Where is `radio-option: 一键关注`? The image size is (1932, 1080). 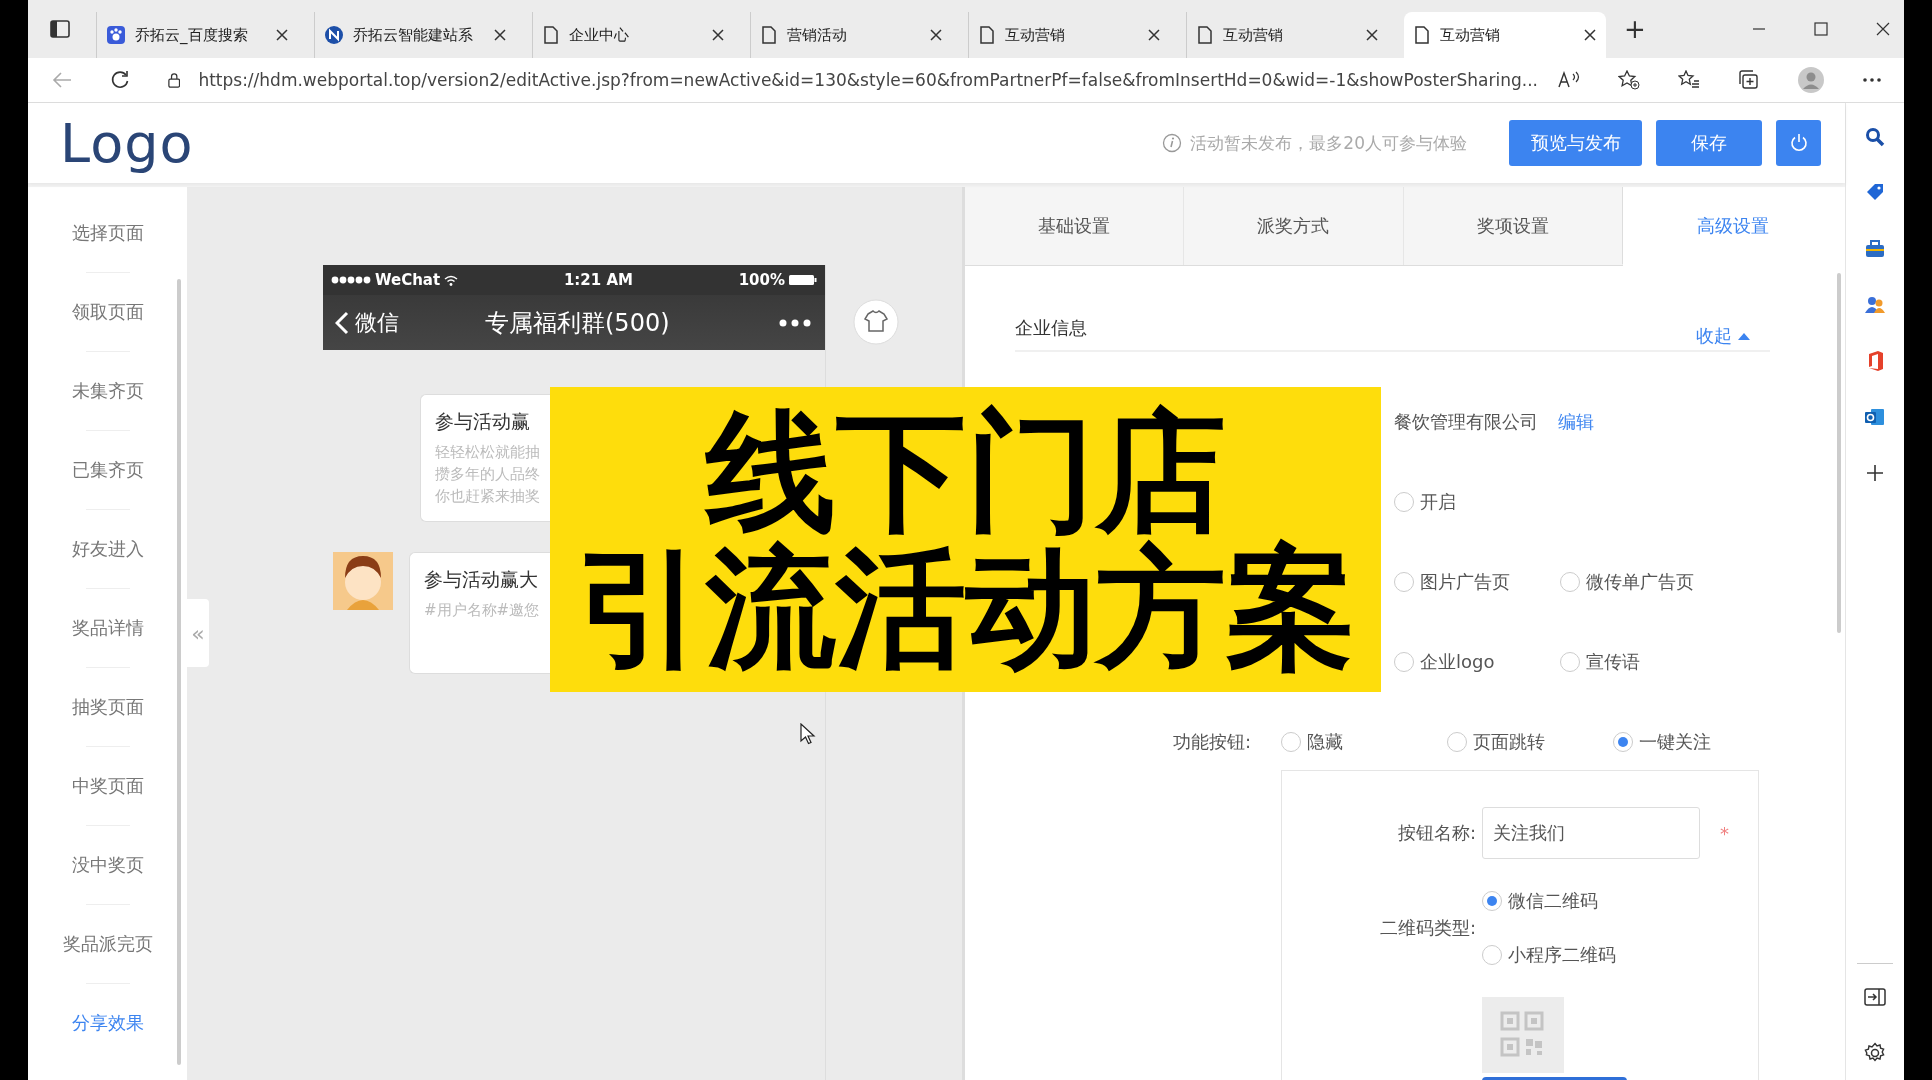 radio-option: 一键关注 is located at coordinates (1683, 742).